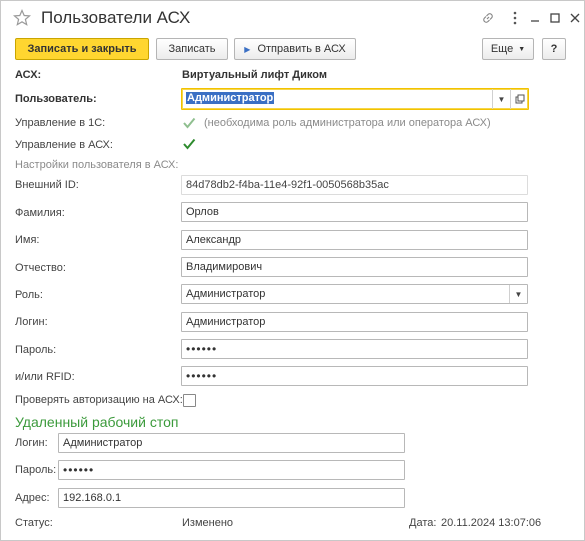 This screenshot has height=541, width=585. What do you see at coordinates (354, 212) in the screenshot?
I see `lastname-field: Орлов` at bounding box center [354, 212].